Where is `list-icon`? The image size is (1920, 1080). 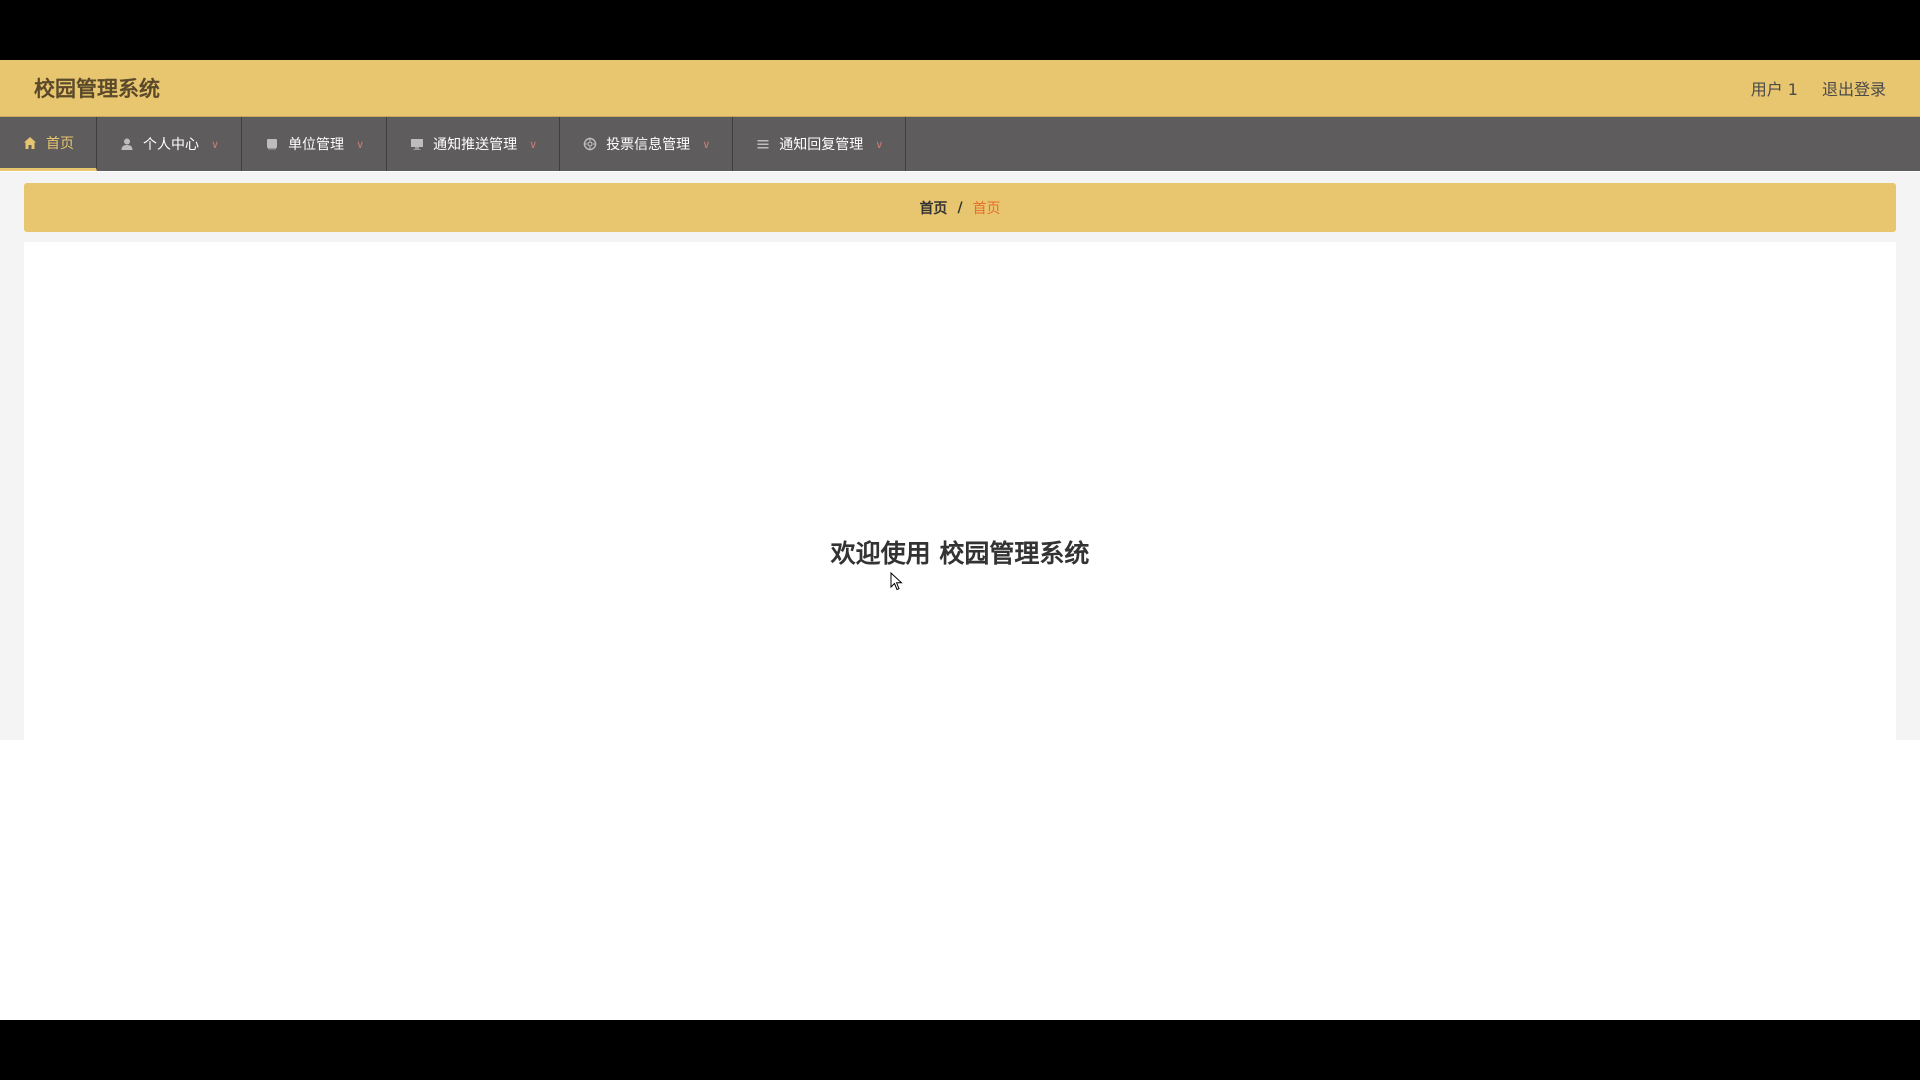 list-icon is located at coordinates (763, 144).